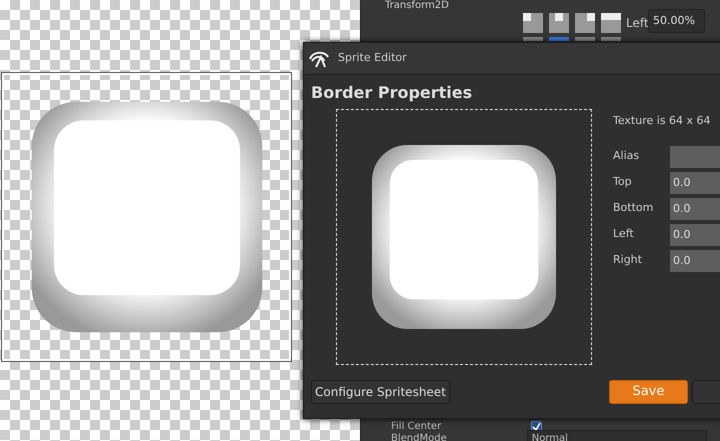  I want to click on field-label: Bottom, so click(633, 208).